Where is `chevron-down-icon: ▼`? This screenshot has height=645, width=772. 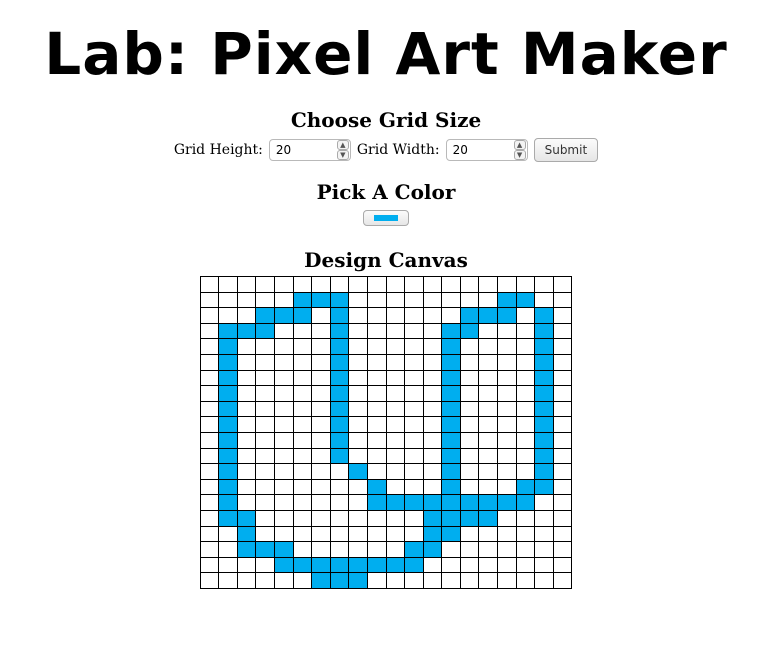
chevron-down-icon: ▼ is located at coordinates (519, 155).